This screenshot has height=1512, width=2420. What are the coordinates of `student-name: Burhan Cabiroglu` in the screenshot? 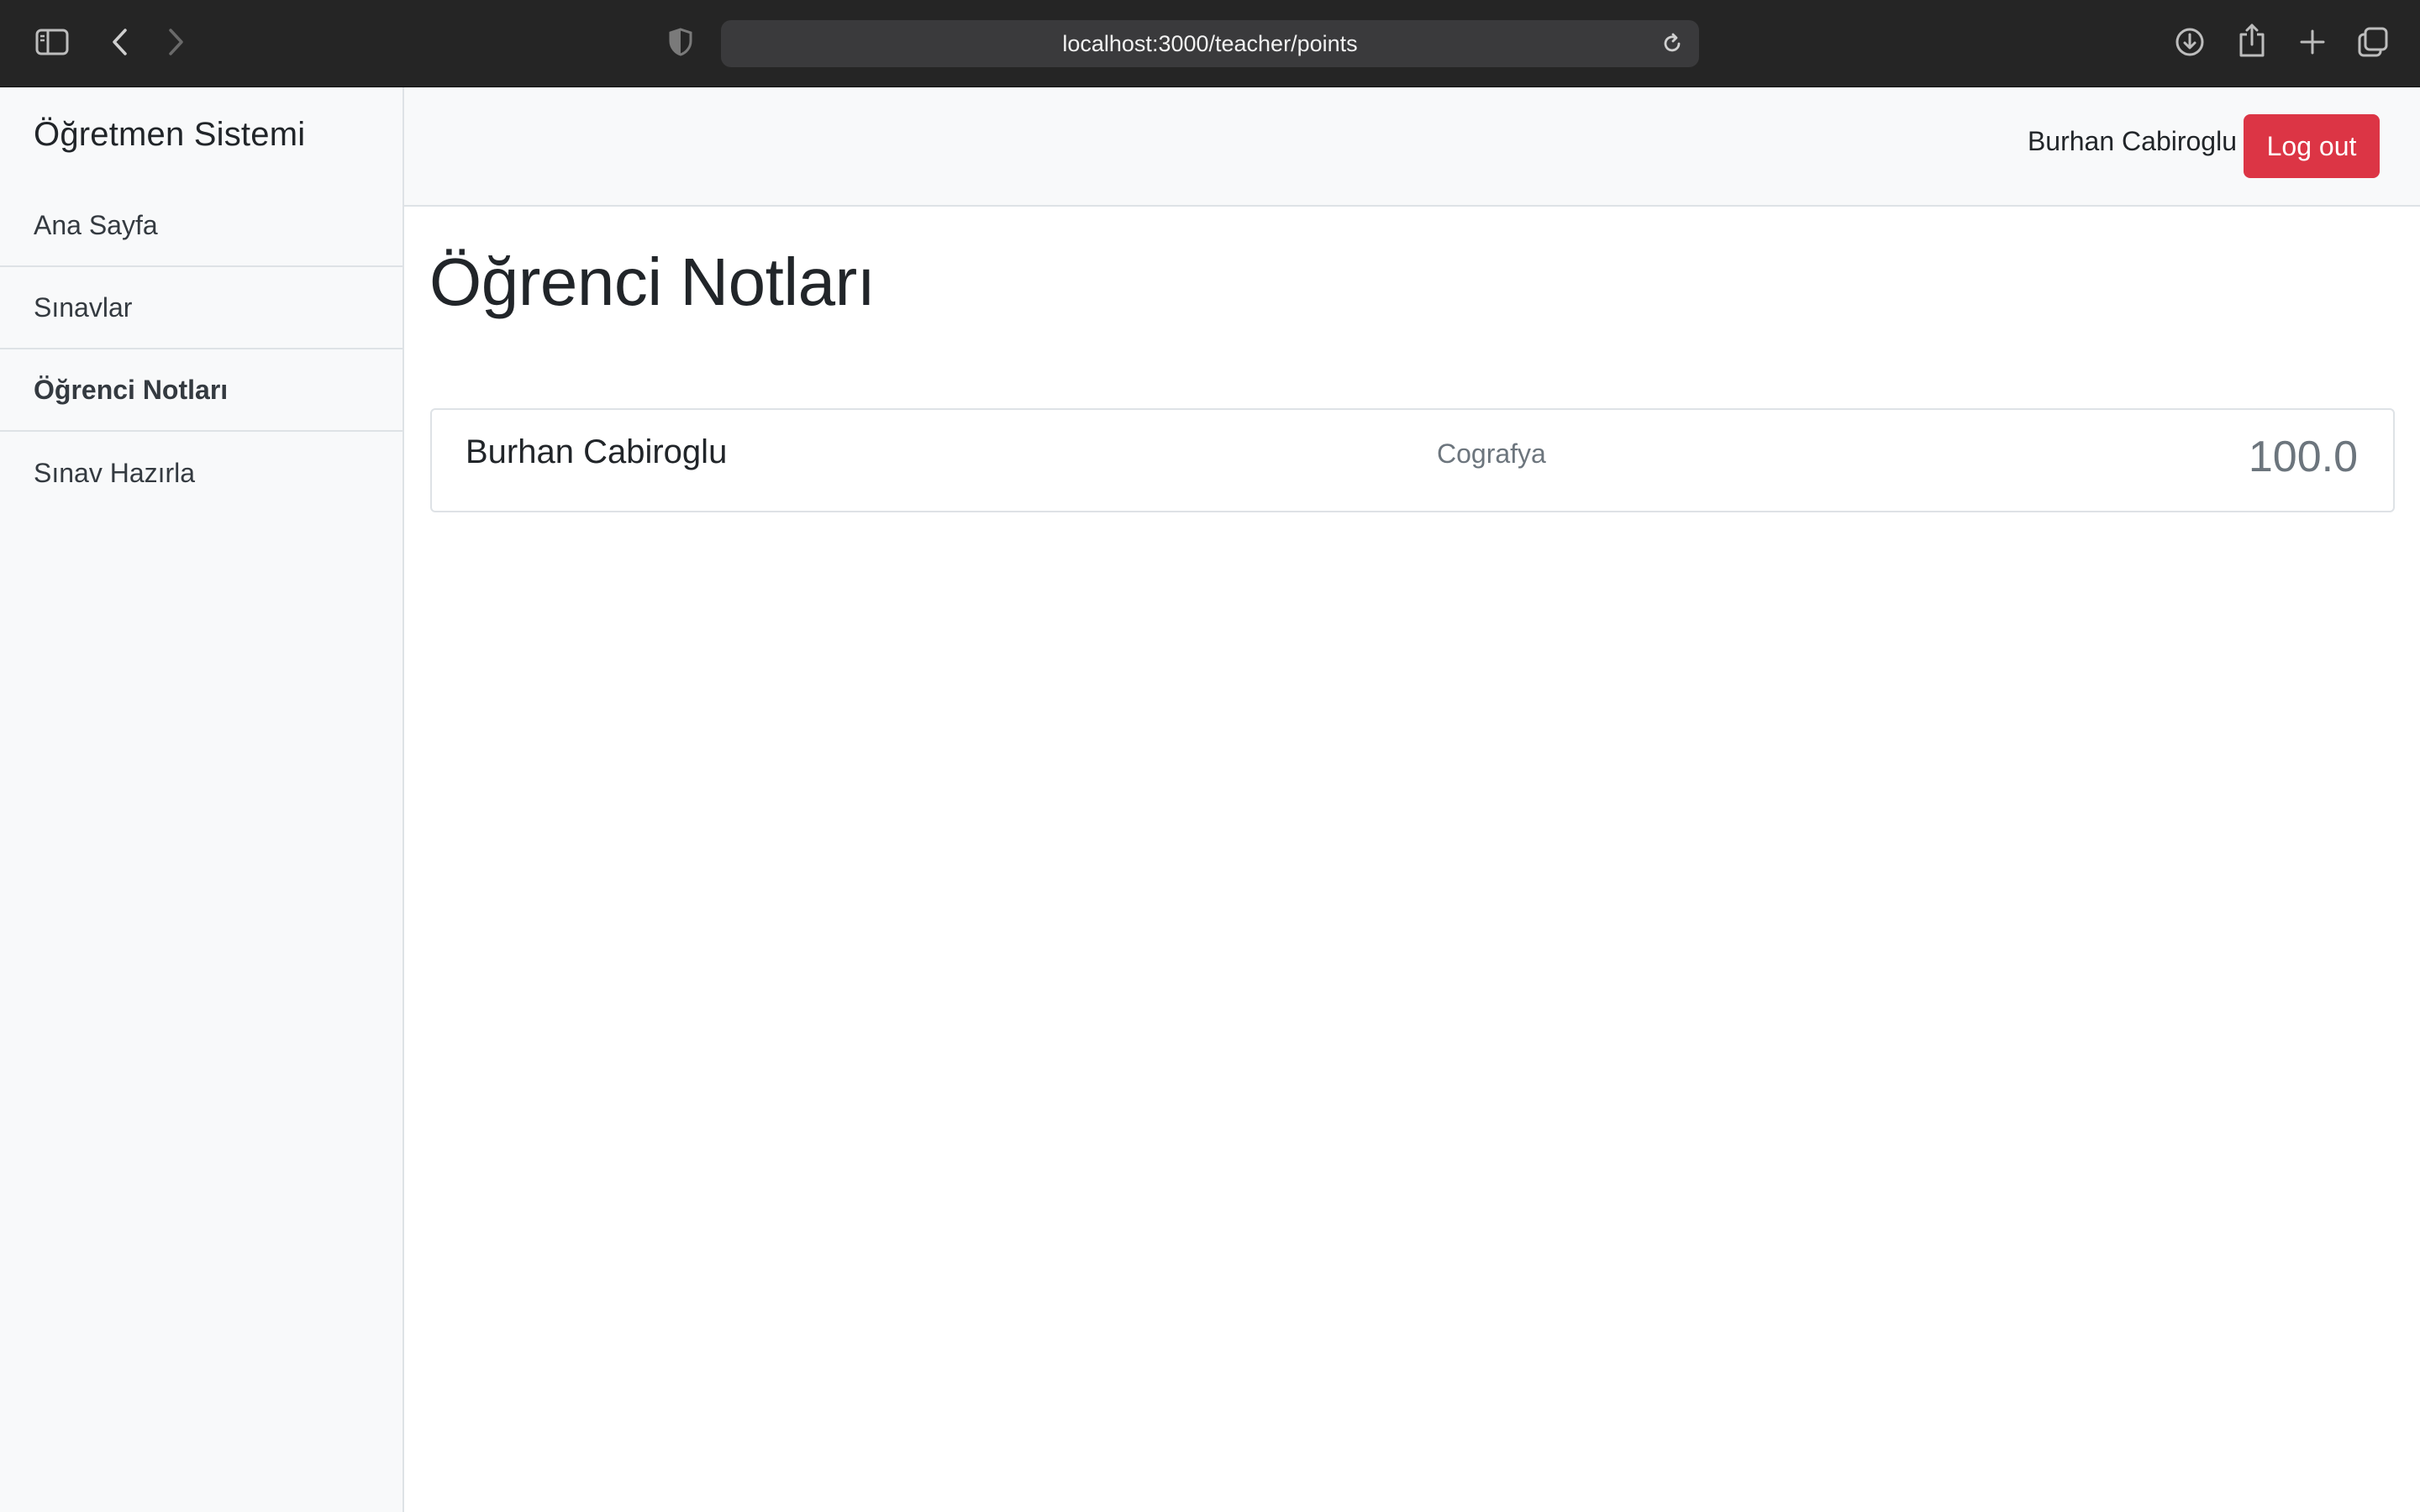 It's located at (597, 451).